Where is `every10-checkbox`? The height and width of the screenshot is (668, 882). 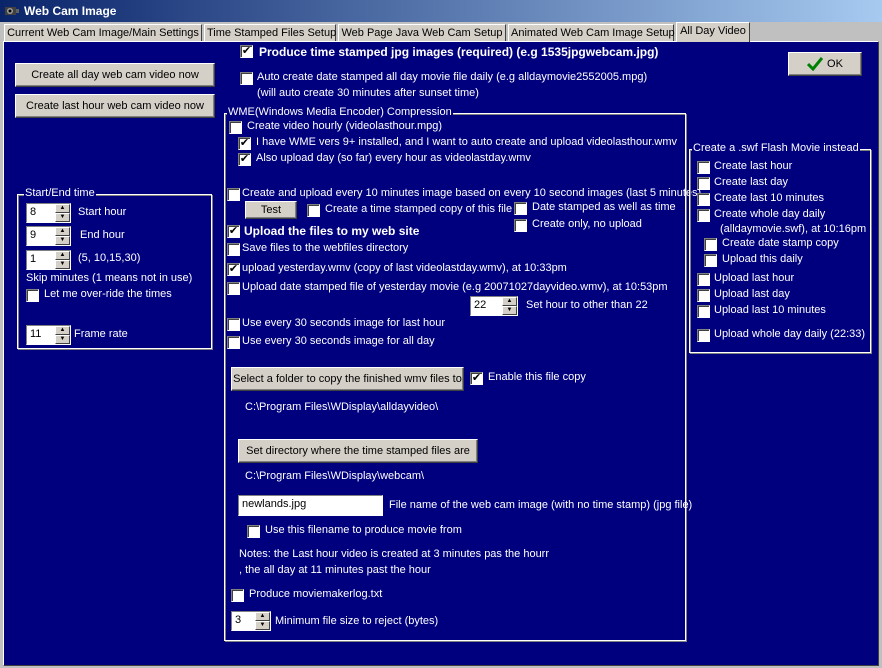 every10-checkbox is located at coordinates (233, 194).